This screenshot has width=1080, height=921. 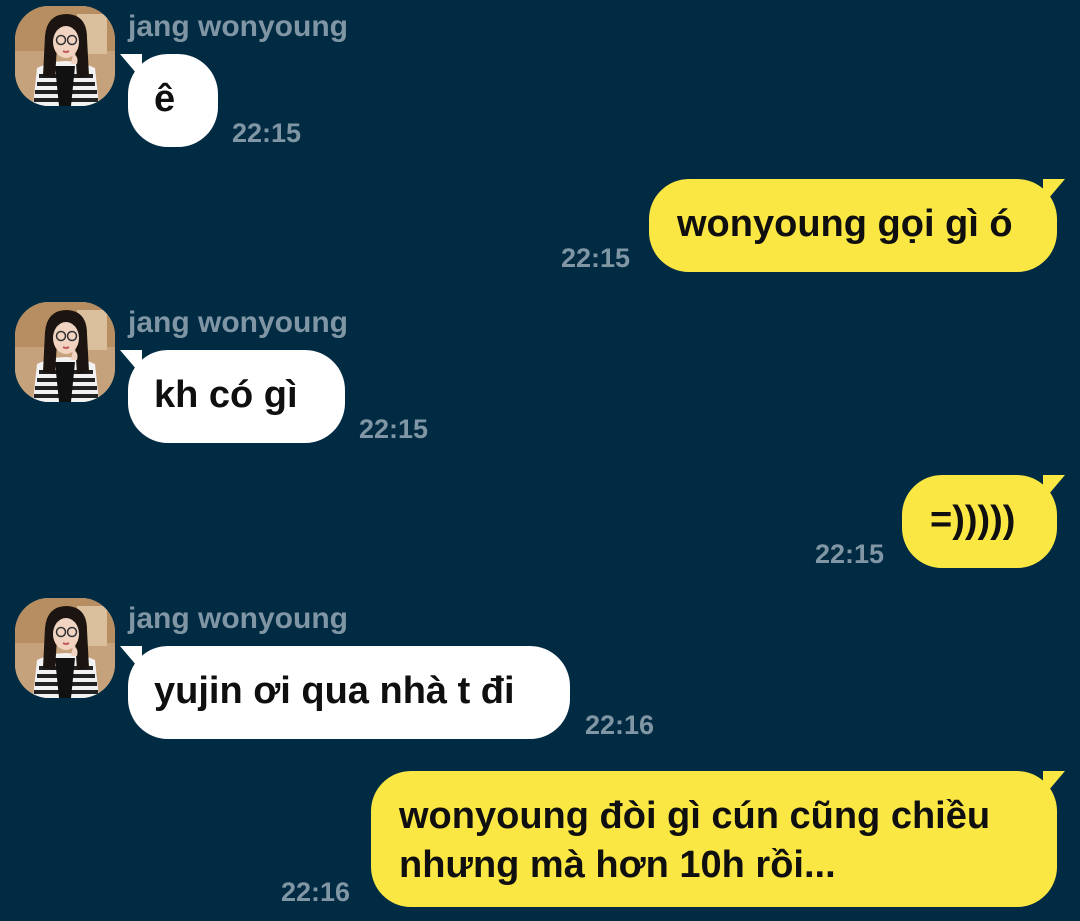 I want to click on message-bubble-outgoing: wonyoung gọi gì ó, so click(x=857, y=225).